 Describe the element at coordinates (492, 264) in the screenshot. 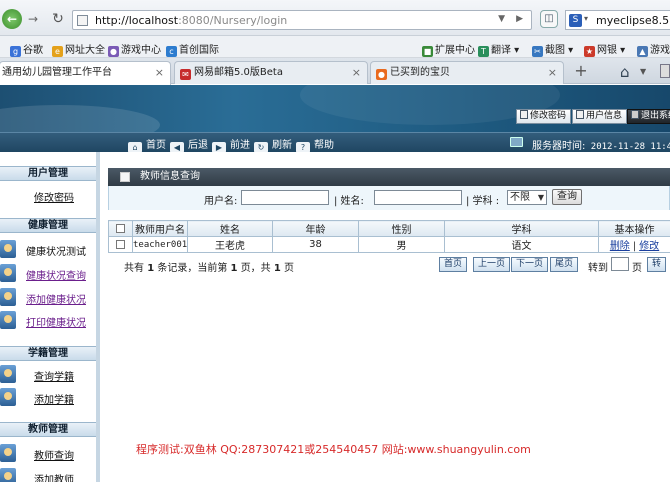

I see `prev-page-button: 上一页` at that location.